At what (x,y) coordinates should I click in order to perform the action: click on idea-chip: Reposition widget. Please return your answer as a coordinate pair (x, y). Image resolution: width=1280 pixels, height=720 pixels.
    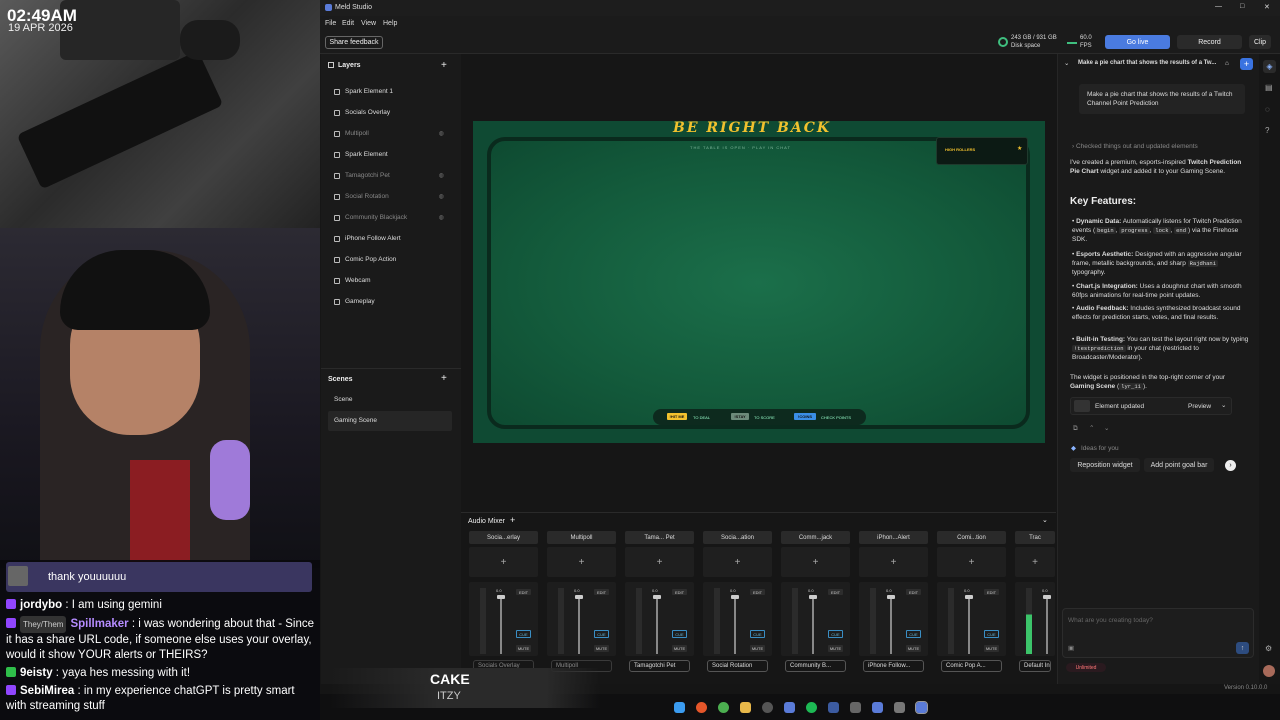
    Looking at the image, I should click on (1105, 465).